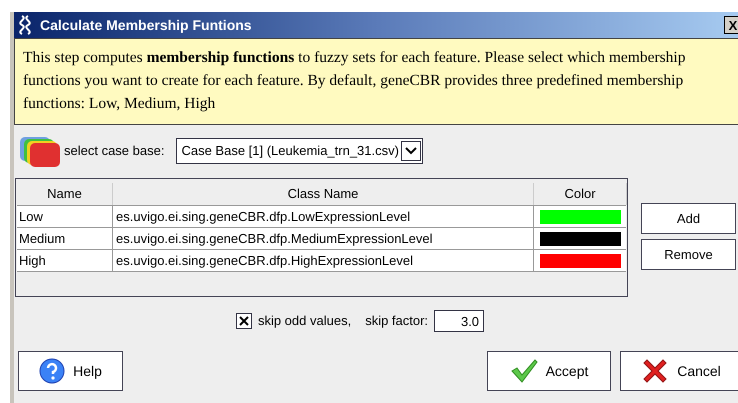 Image resolution: width=738 pixels, height=403 pixels. What do you see at coordinates (688, 254) in the screenshot?
I see `remove-button: Remove` at bounding box center [688, 254].